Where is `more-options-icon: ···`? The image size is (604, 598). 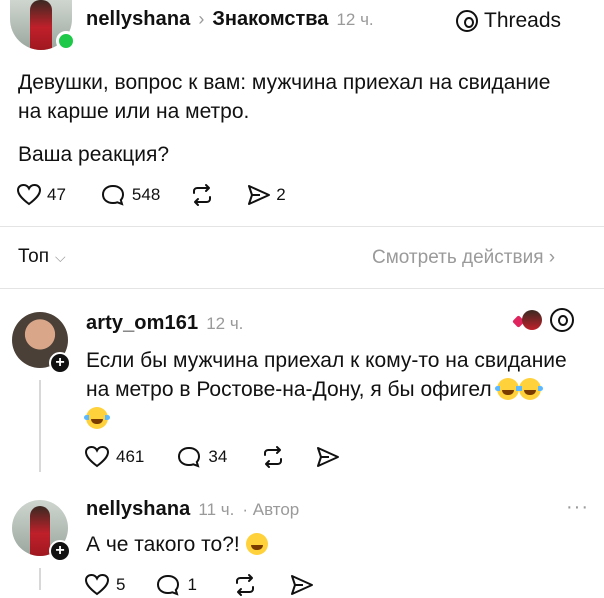 more-options-icon: ··· is located at coordinates (577, 507).